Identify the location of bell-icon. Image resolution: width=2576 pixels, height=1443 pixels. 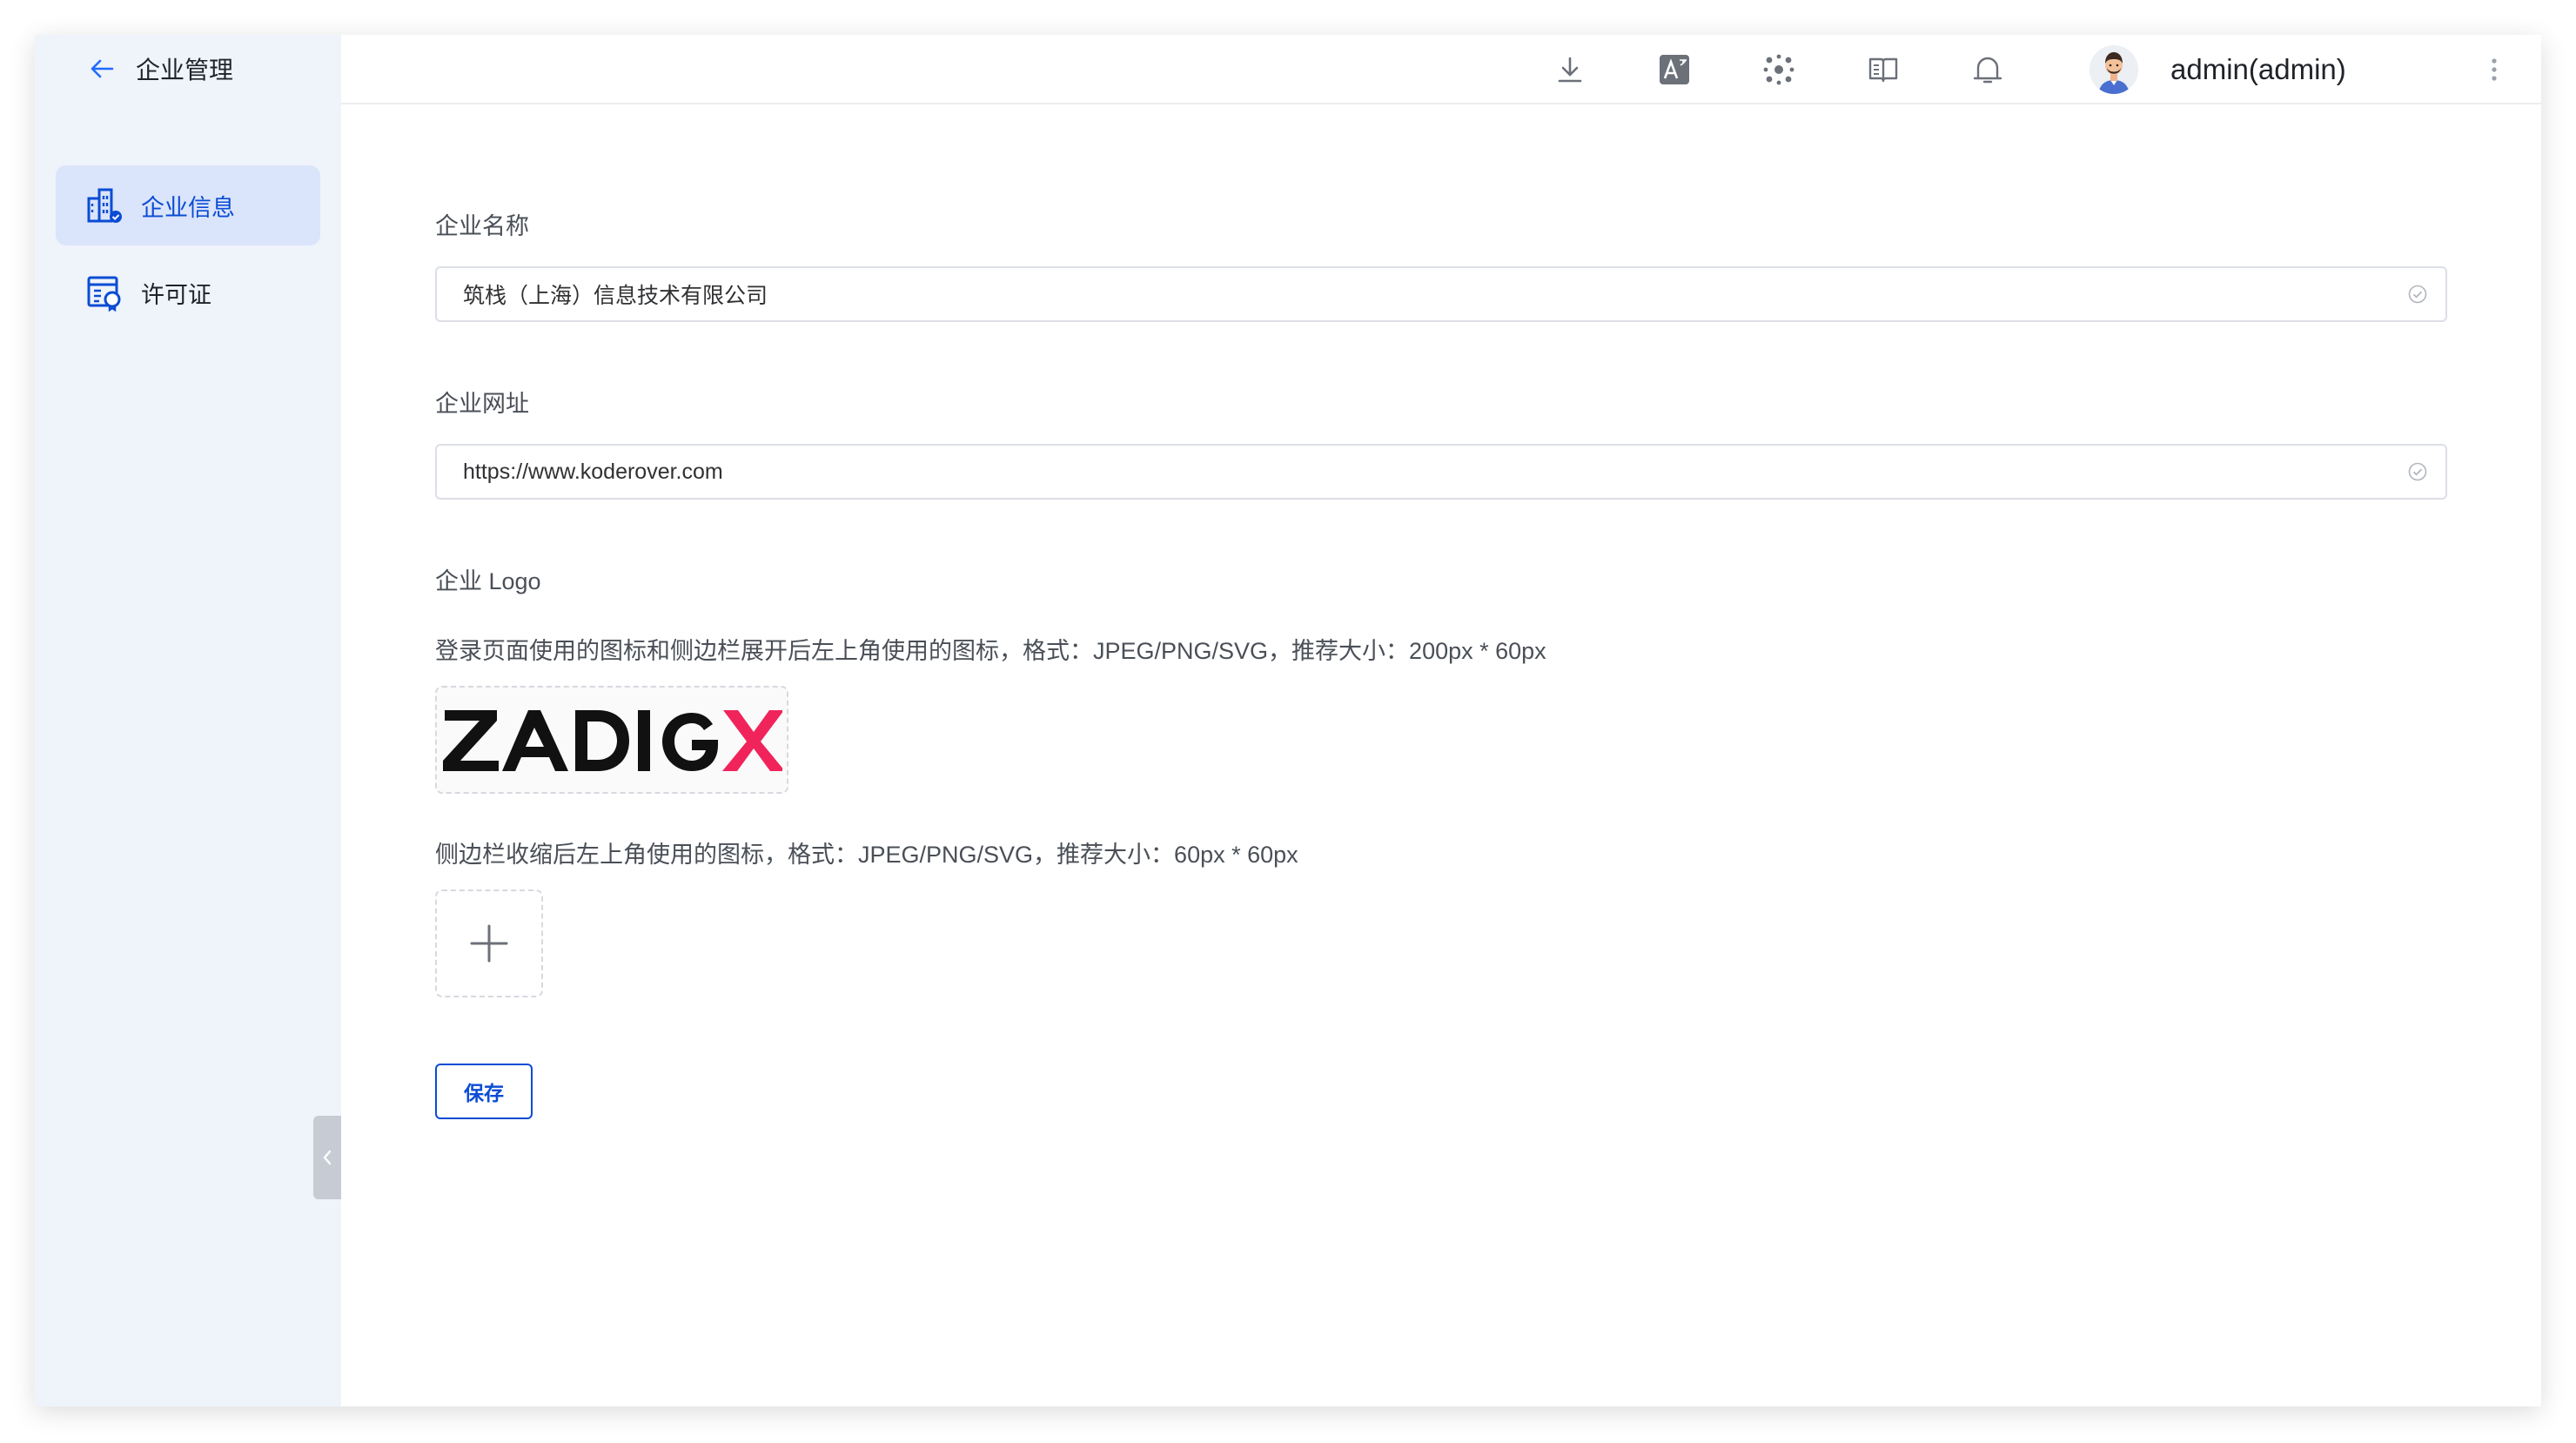
(1988, 69).